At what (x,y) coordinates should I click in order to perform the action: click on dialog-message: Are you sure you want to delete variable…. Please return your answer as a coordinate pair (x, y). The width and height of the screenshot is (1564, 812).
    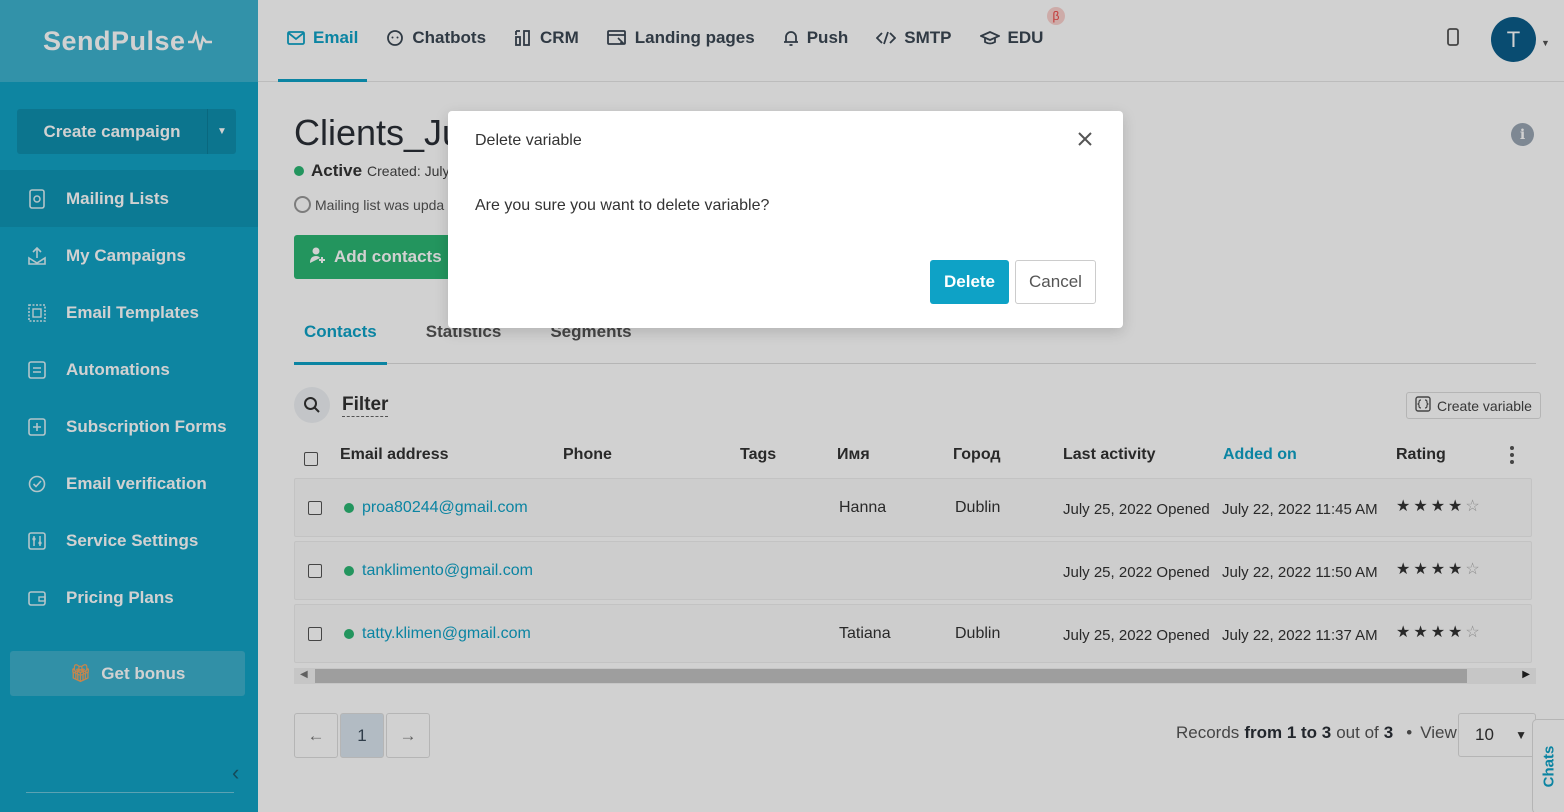
    Looking at the image, I should click on (622, 205).